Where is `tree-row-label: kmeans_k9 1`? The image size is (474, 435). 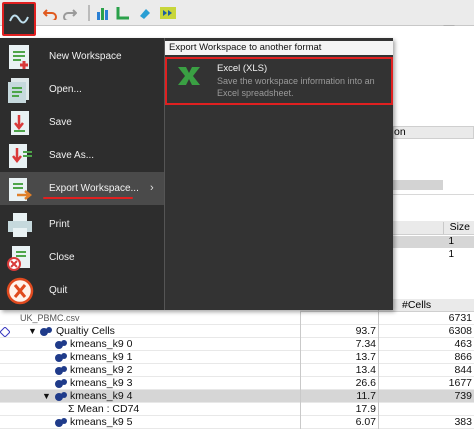 tree-row-label: kmeans_k9 1 is located at coordinates (101, 357).